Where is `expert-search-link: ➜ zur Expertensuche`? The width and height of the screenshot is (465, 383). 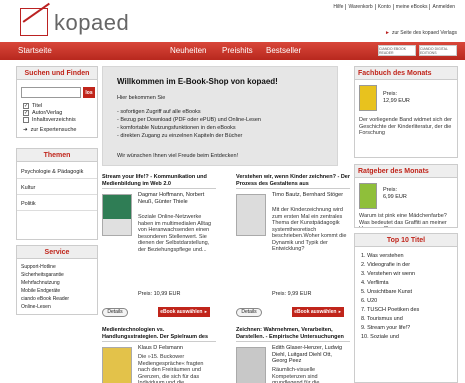
expert-search-link: ➜ zur Expertensuche is located at coordinates (49, 130).